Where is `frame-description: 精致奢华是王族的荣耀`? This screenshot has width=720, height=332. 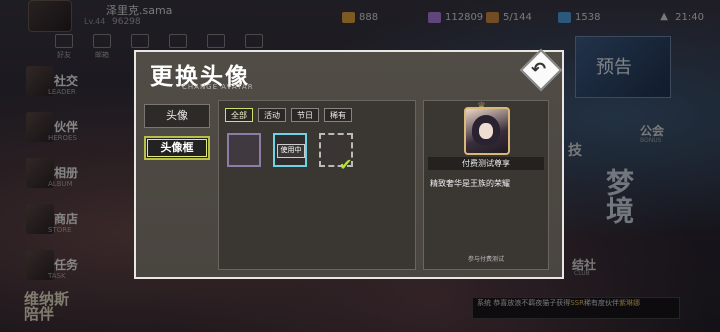 frame-description: 精致奢华是王族的荣耀 is located at coordinates (470, 183).